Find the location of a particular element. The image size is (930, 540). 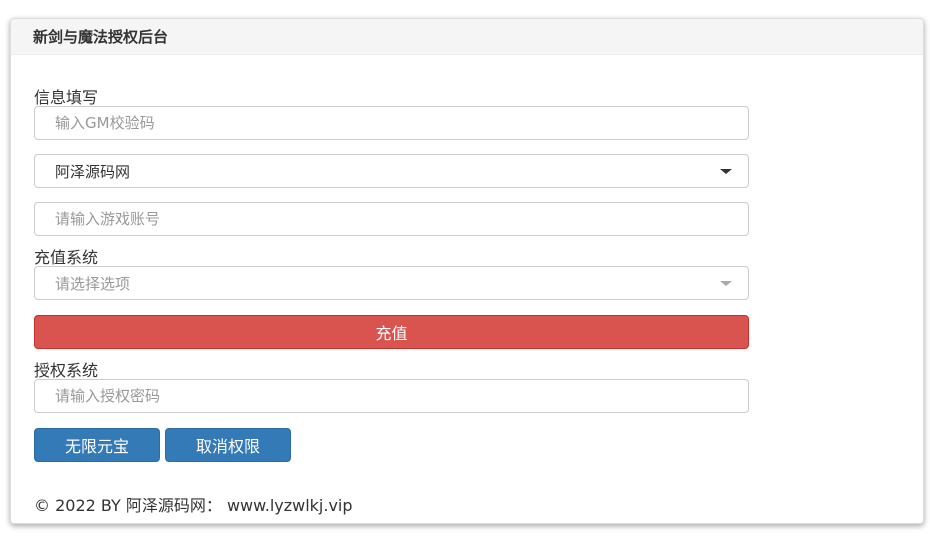

footer-copyright: © 2022 BY 阿泽源码网： www.lyzwlkj.vip is located at coordinates (193, 505).